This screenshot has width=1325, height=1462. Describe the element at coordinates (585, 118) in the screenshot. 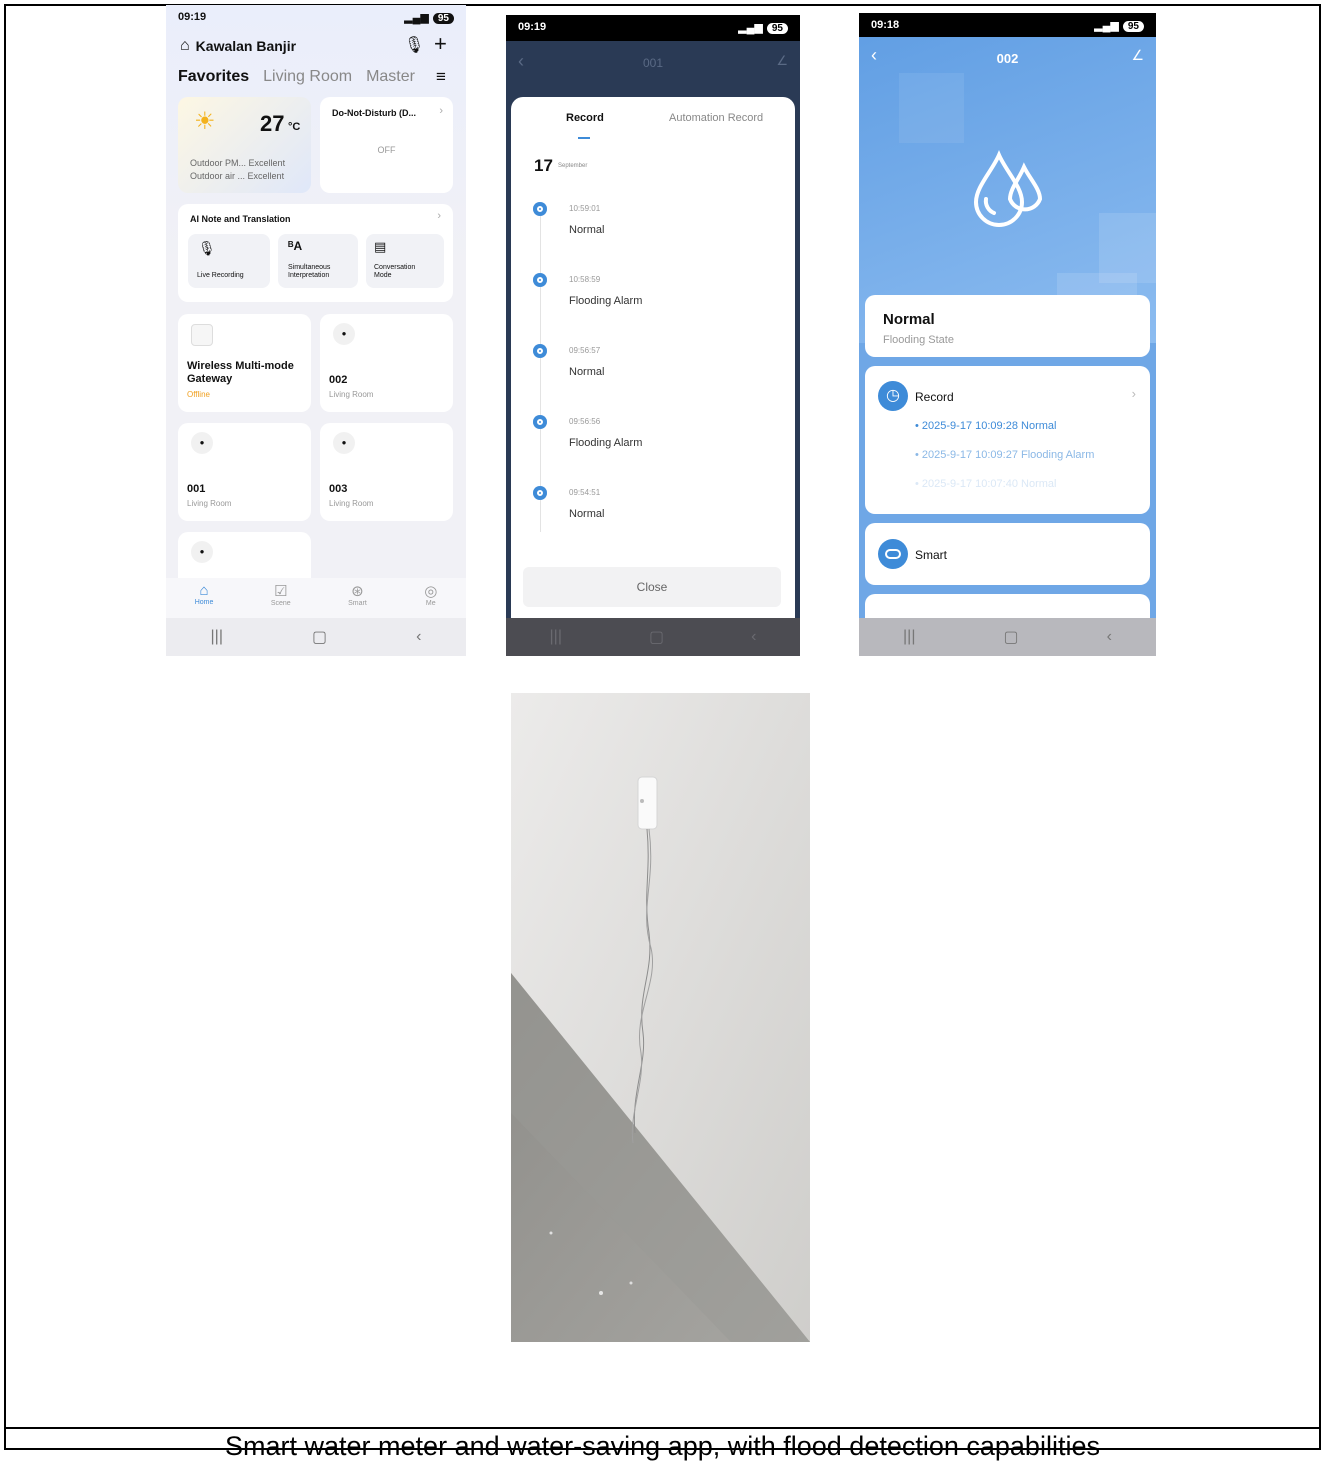

I see `tab-record: Record` at that location.